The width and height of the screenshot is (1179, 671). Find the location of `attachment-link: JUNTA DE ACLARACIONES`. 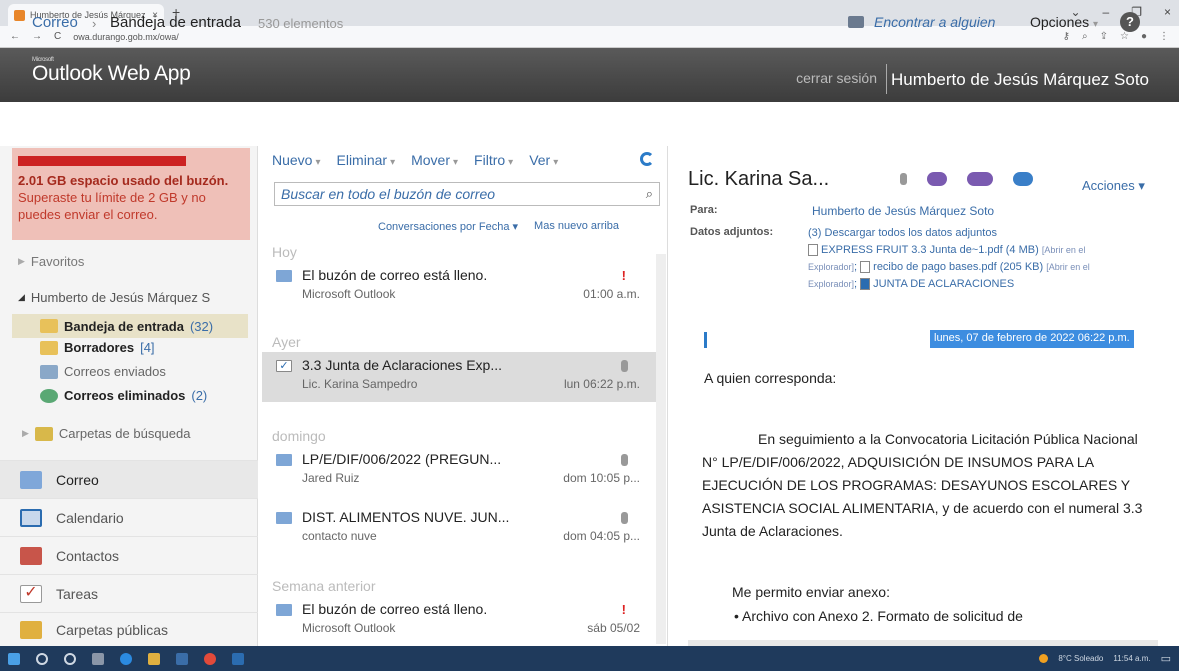

attachment-link: JUNTA DE ACLARACIONES is located at coordinates (943, 284).